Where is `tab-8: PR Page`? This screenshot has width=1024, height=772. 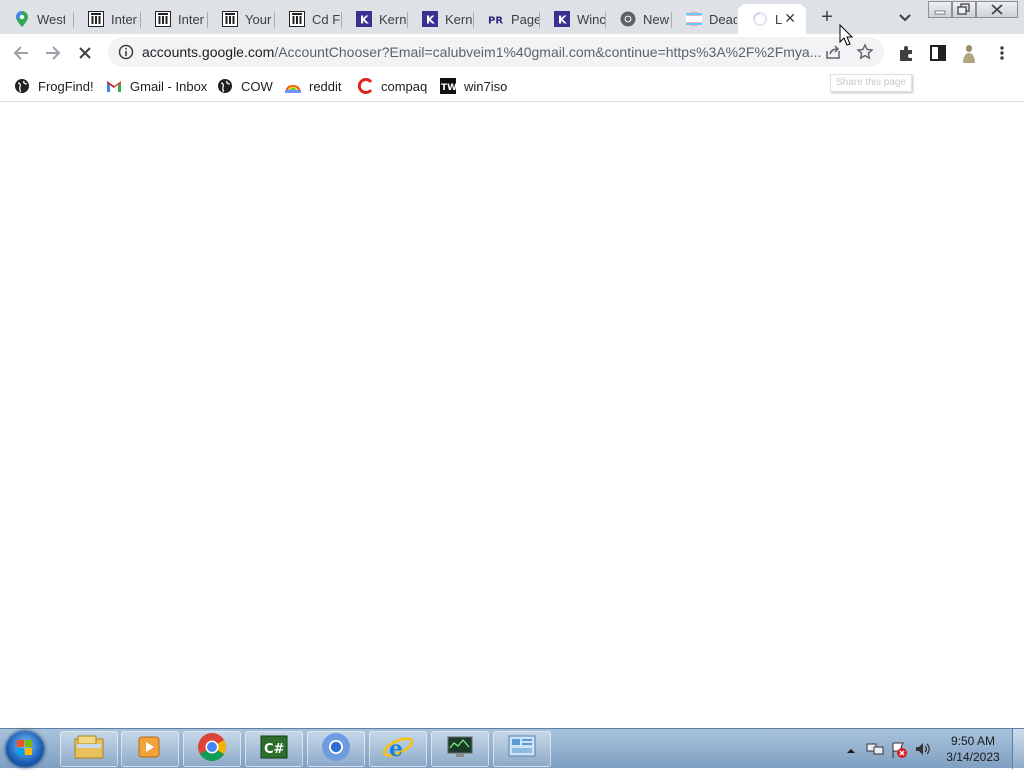
tab-8: PR Page is located at coordinates (507, 19).